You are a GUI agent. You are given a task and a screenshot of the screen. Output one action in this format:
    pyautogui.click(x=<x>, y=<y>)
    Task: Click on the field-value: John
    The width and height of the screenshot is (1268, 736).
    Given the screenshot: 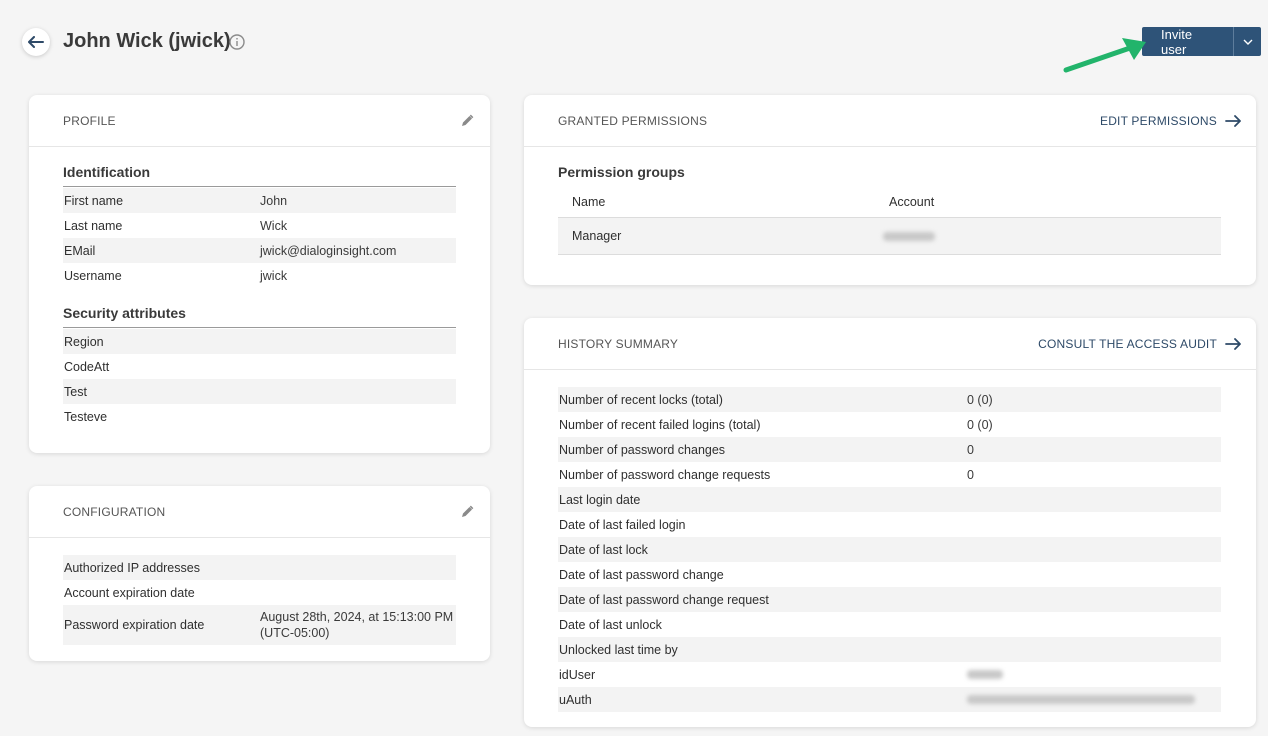 What is the action you would take?
    pyautogui.click(x=274, y=200)
    